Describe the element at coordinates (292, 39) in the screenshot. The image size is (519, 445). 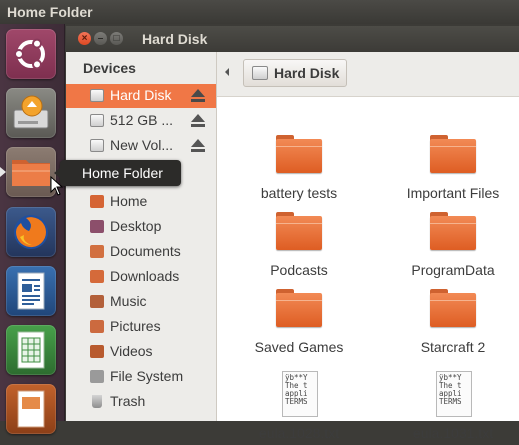
I see `window-titlebar: × – □ Hard Disk` at that location.